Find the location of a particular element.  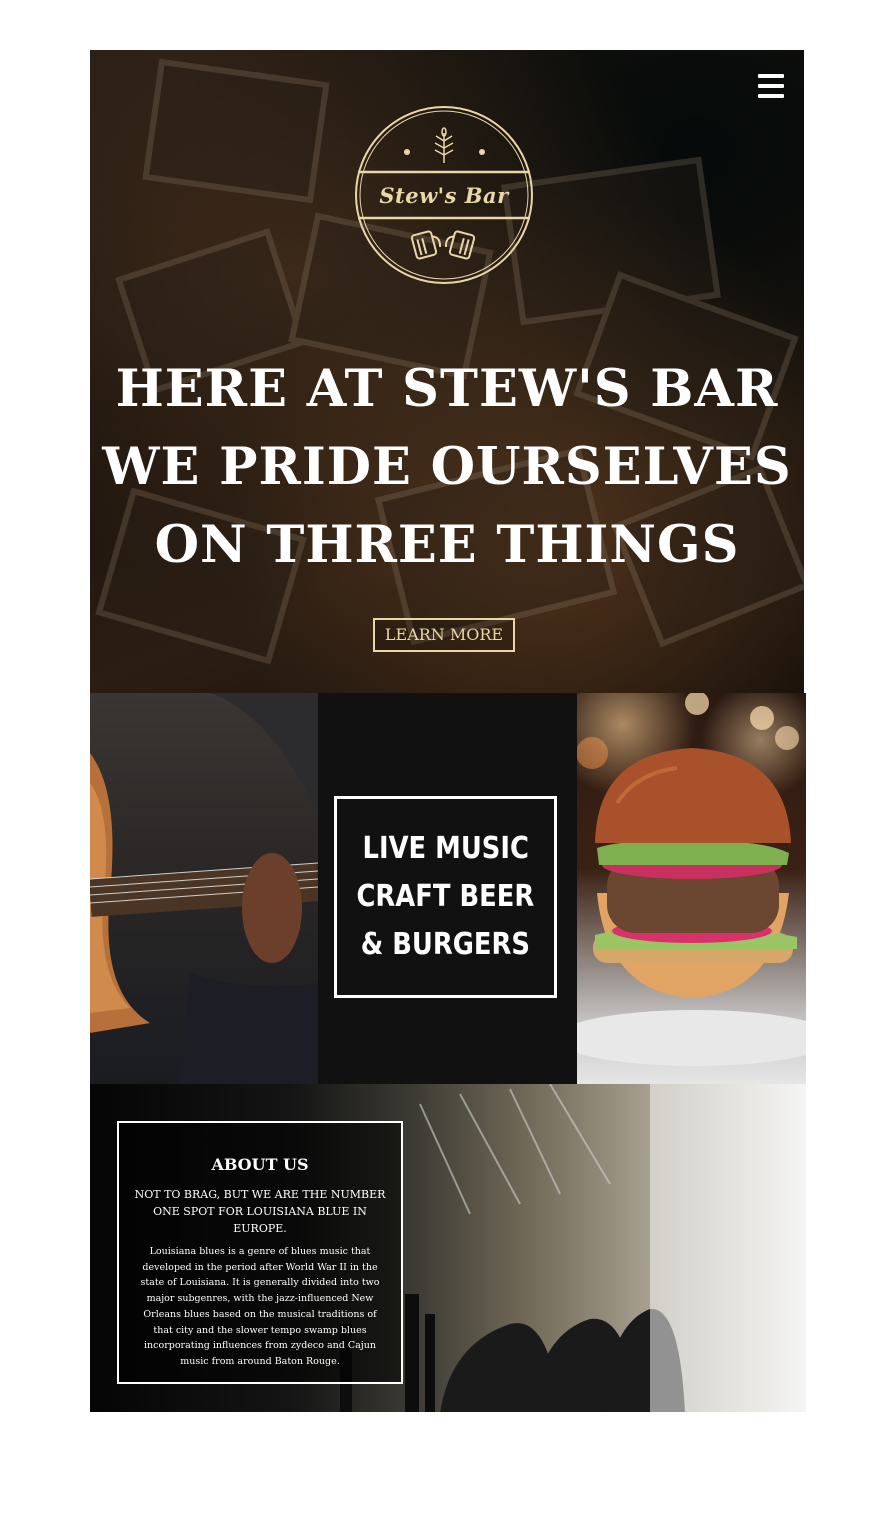

features-panel: LIVE MUSIC CRAFT BEER & BURGERS is located at coordinates (447, 888).